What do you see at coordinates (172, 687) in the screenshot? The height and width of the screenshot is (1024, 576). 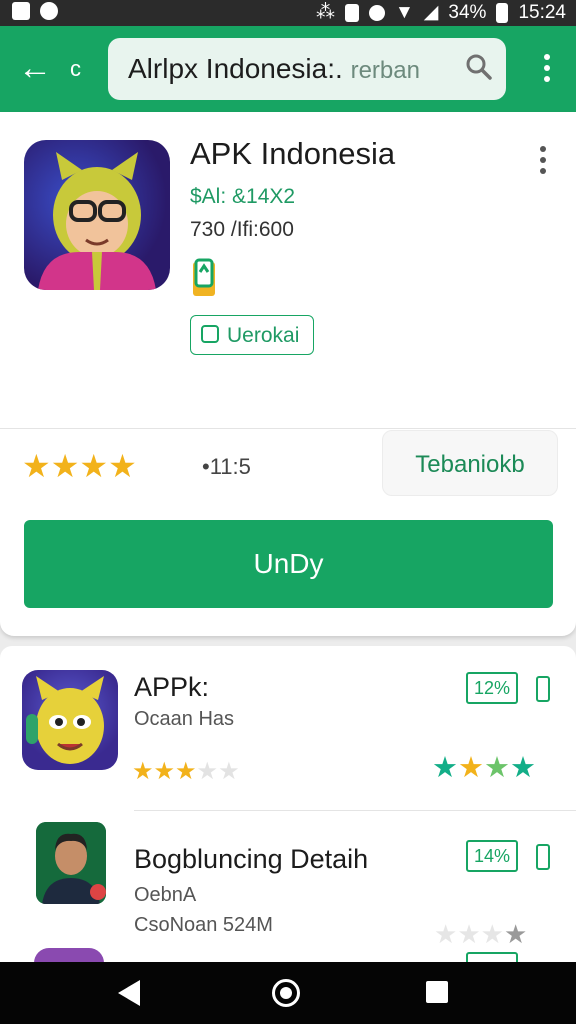 I see `list-item-title: APPk:` at bounding box center [172, 687].